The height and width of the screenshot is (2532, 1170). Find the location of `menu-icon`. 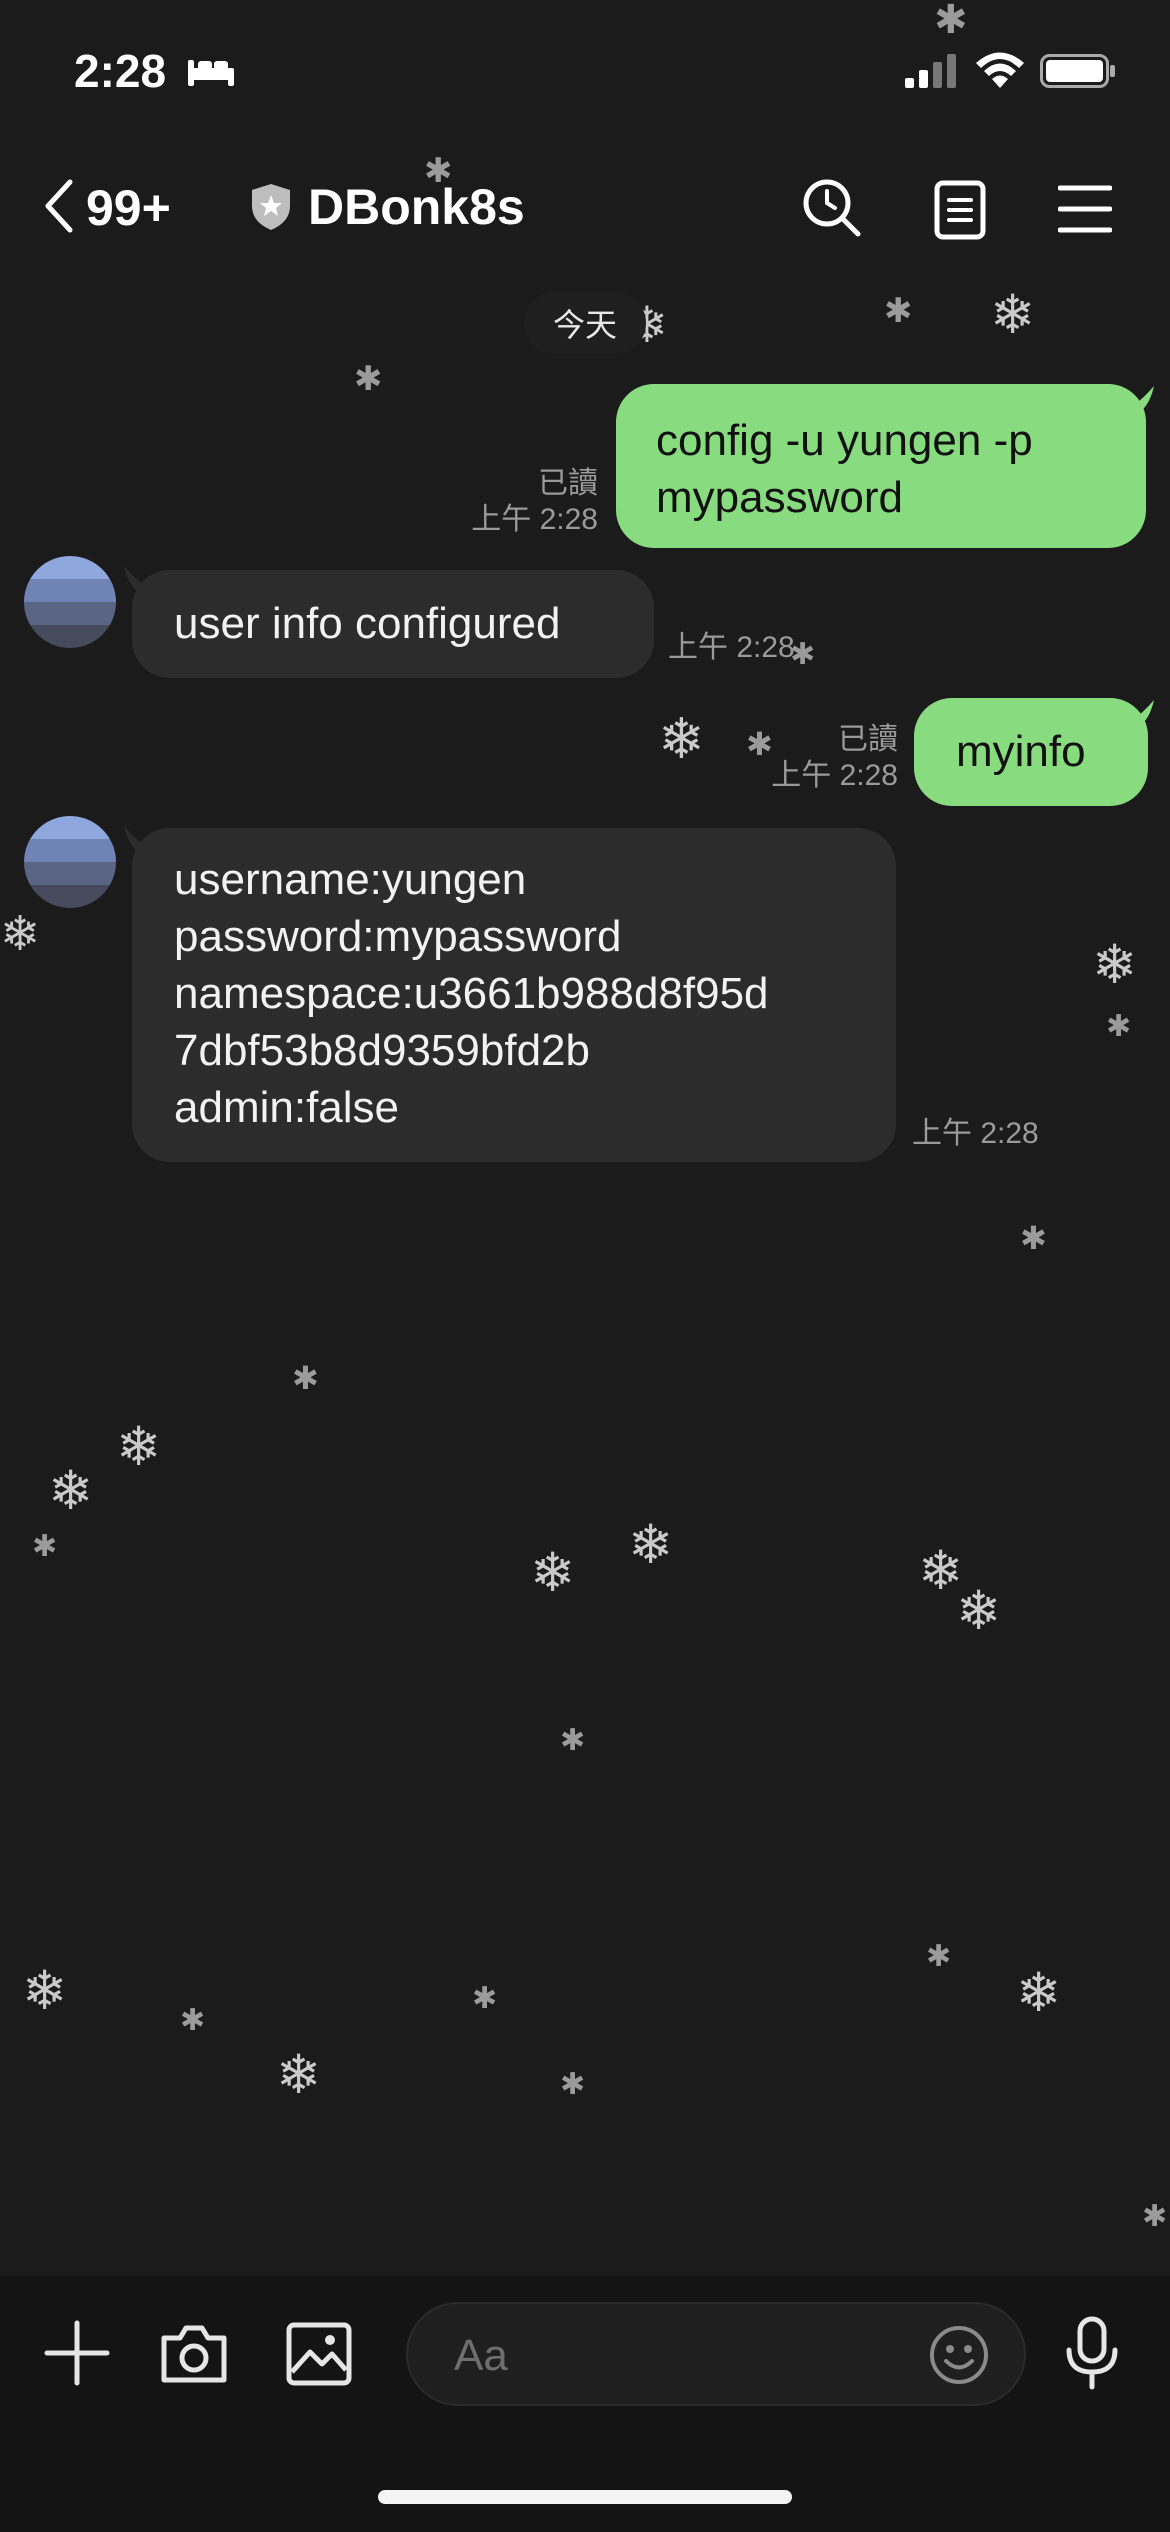

menu-icon is located at coordinates (1085, 211).